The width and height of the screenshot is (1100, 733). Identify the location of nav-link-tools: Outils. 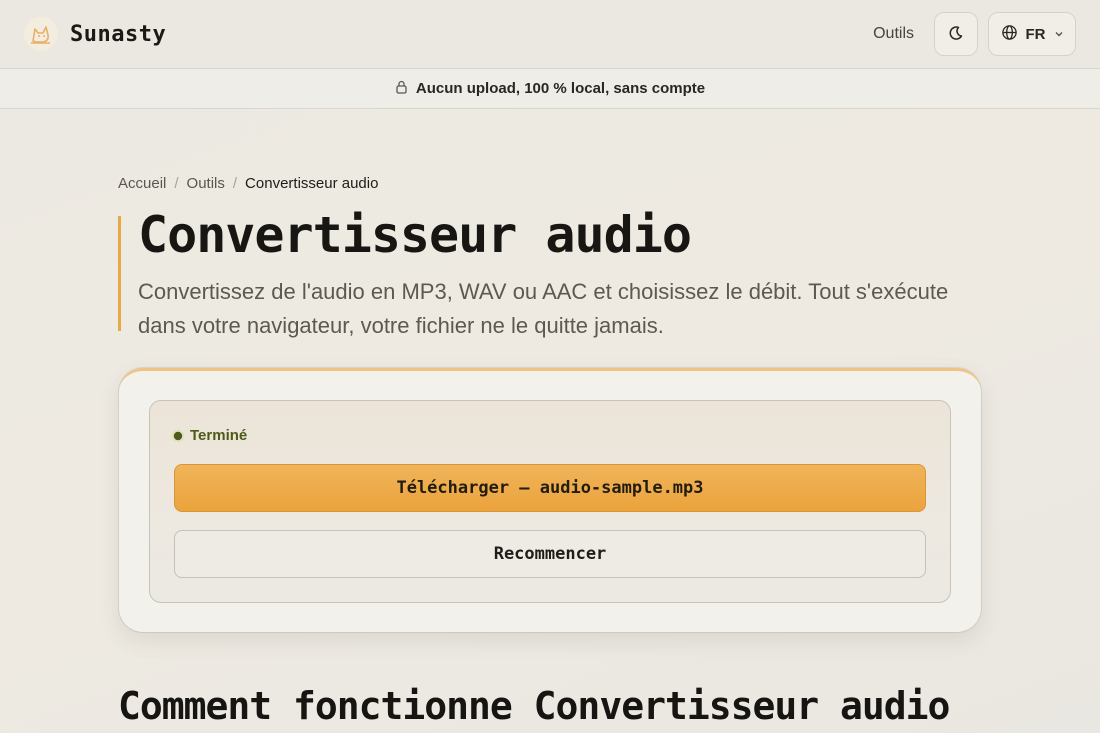
(893, 34).